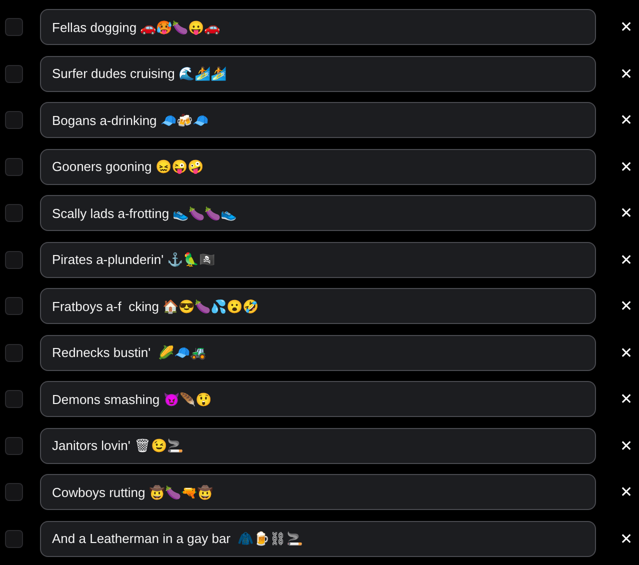  Describe the element at coordinates (318, 352) in the screenshot. I see `text-field: Rednecks bustin' 🌽🧢🚜` at that location.